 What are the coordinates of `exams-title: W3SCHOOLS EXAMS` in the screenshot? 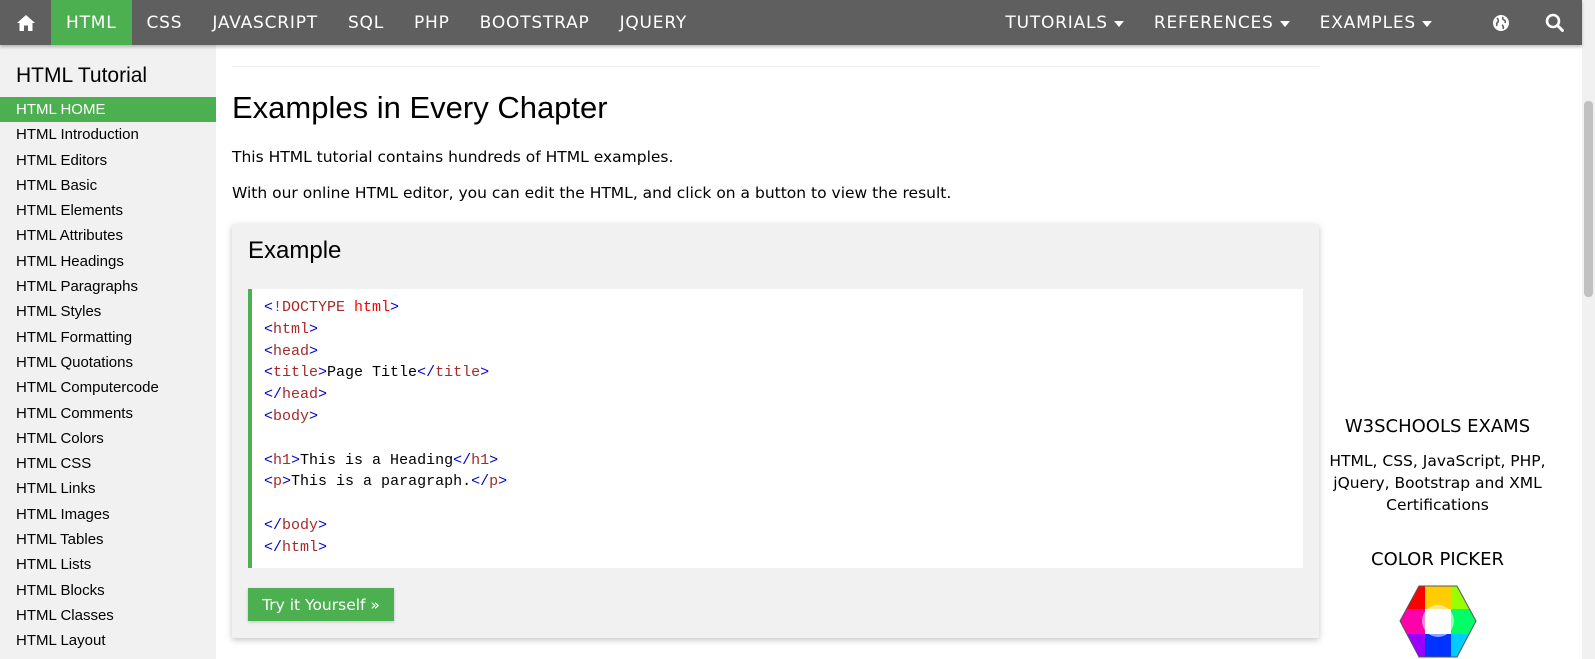 It's located at (1437, 426).